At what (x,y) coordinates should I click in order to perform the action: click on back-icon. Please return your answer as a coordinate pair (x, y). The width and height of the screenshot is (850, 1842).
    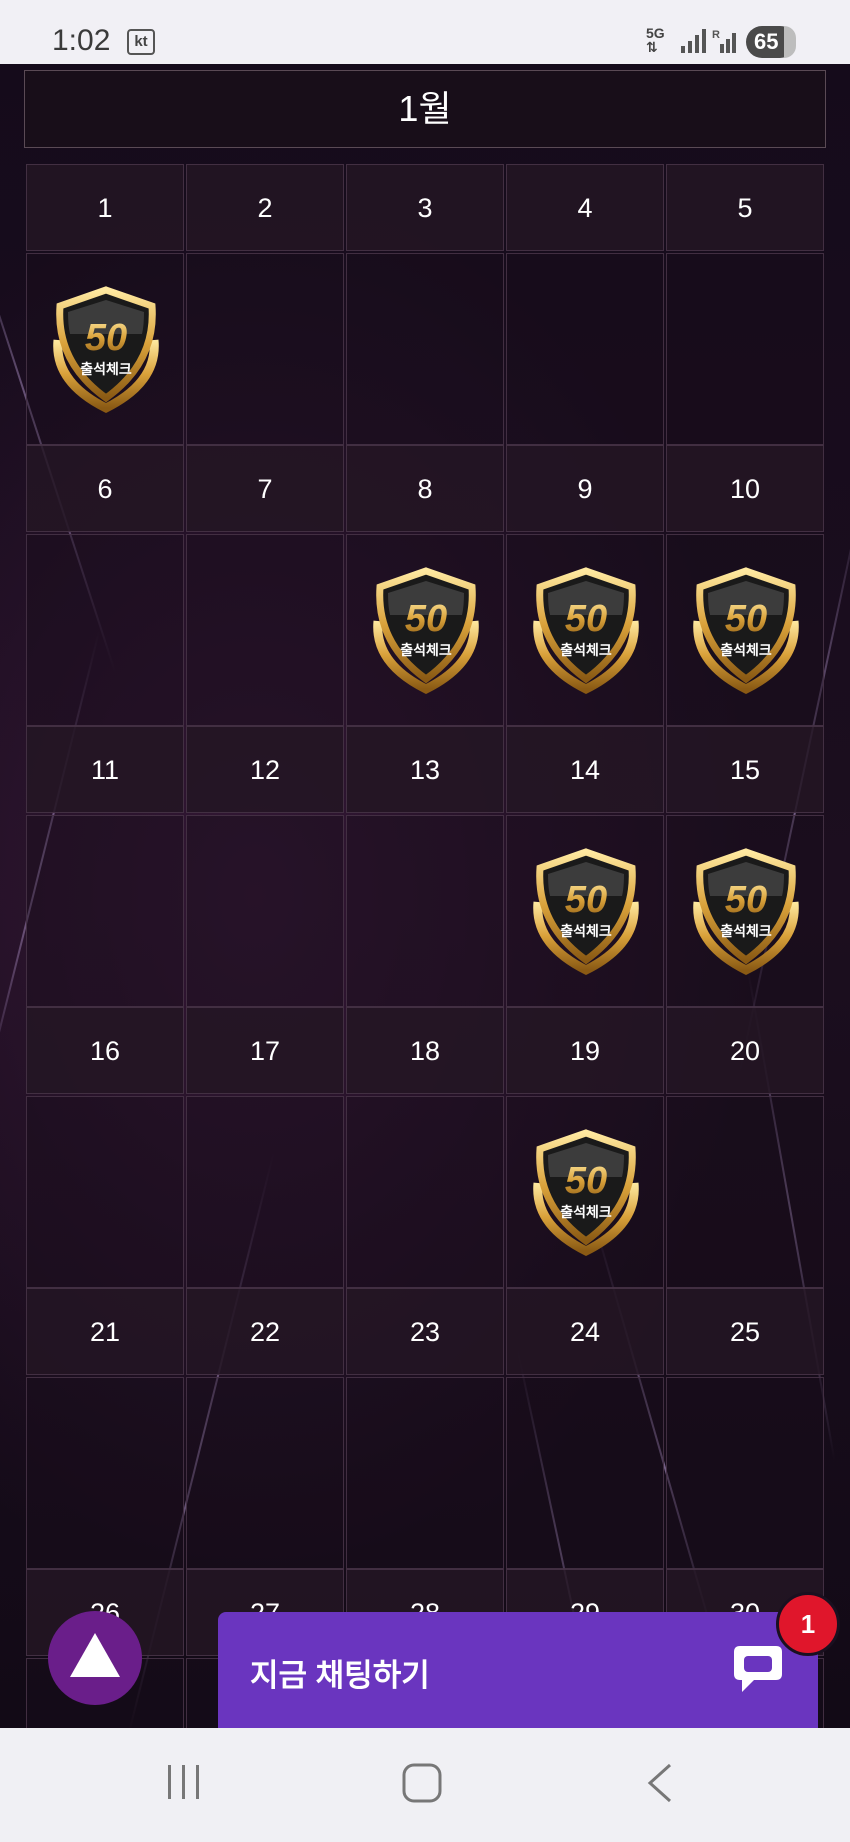
    Looking at the image, I should click on (659, 1783).